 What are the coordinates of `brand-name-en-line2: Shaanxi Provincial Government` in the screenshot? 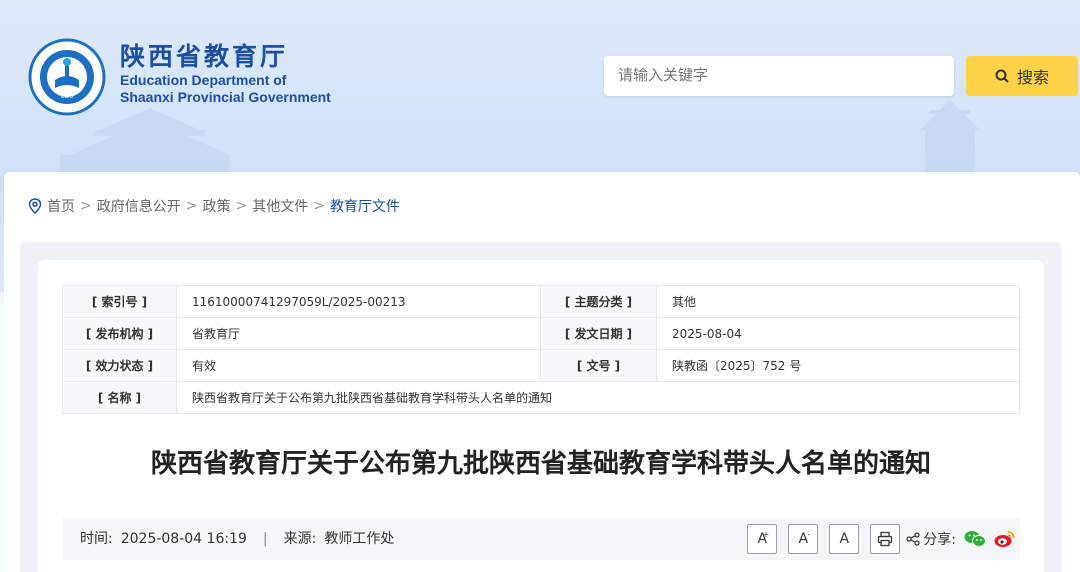 It's located at (225, 97).